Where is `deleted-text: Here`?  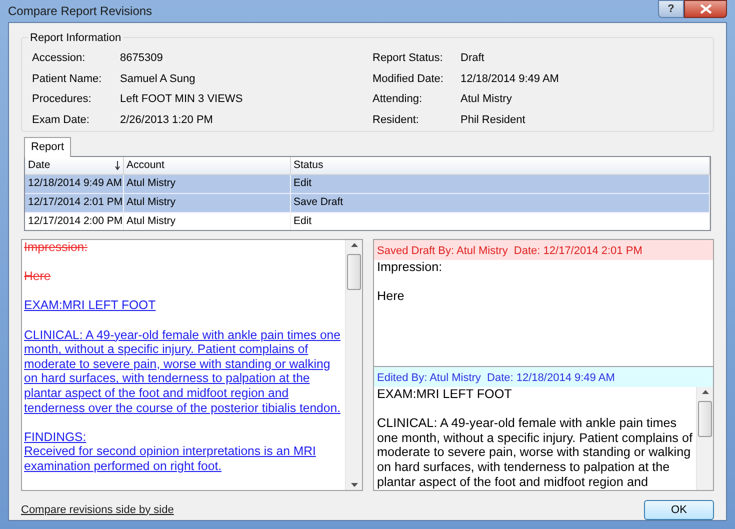 deleted-text: Here is located at coordinates (38, 276).